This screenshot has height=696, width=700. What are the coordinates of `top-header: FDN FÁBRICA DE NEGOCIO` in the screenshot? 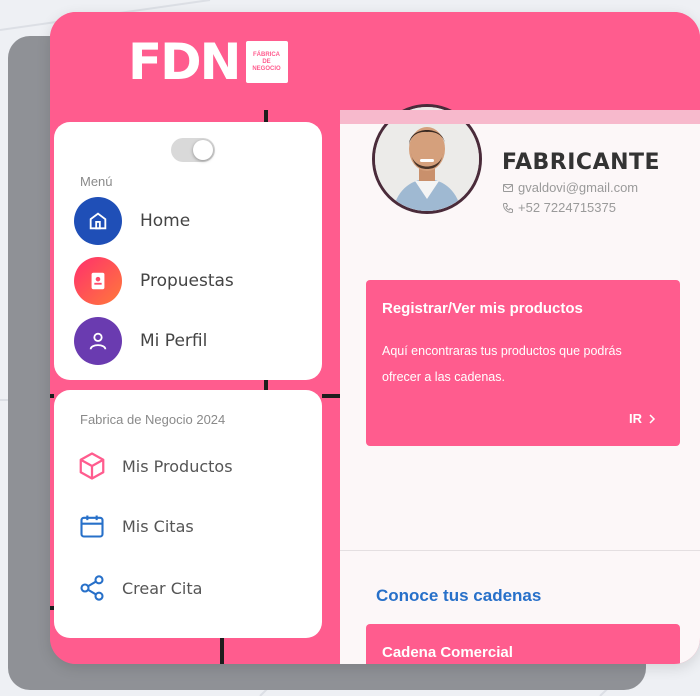 It's located at (375, 61).